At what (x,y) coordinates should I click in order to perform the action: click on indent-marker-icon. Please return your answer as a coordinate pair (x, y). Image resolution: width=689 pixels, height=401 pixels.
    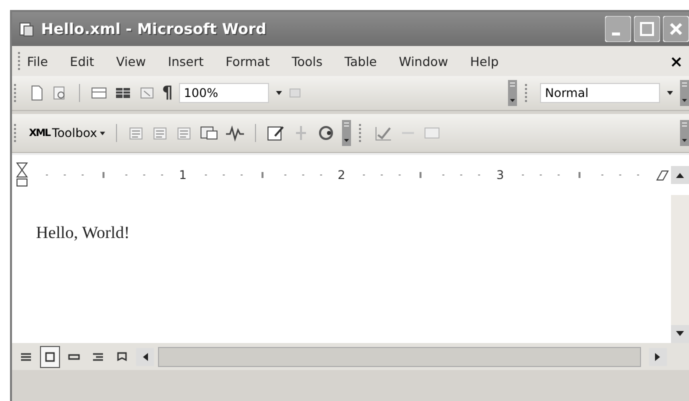
    Looking at the image, I should click on (22, 175).